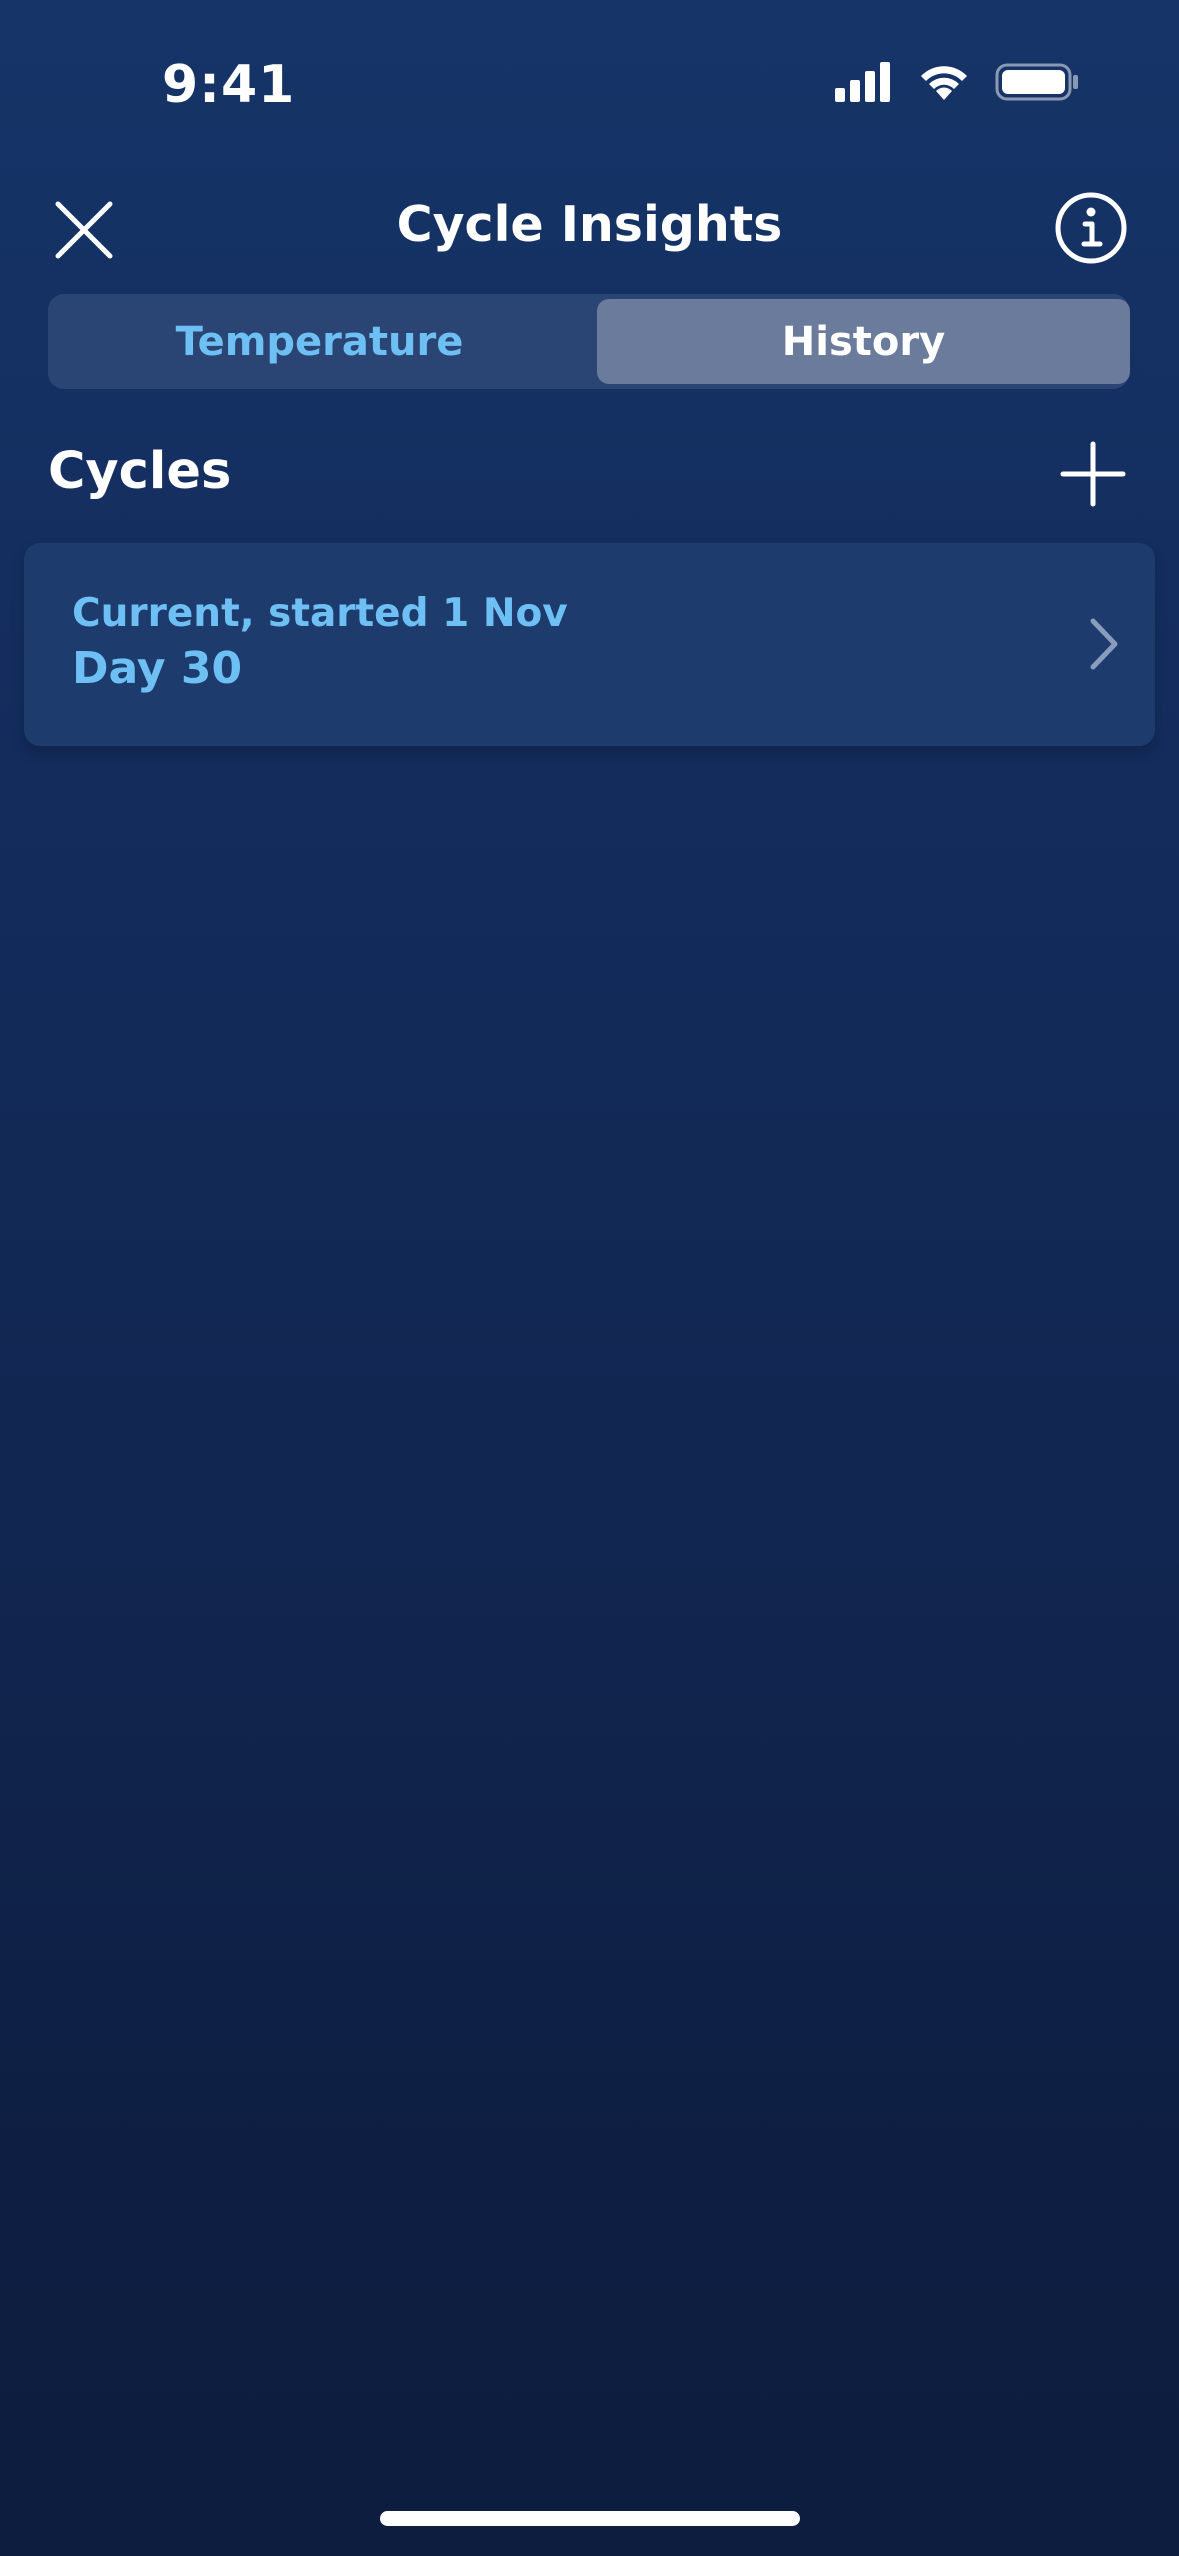 This screenshot has width=1179, height=2556. Describe the element at coordinates (1036, 82) in the screenshot. I see `battery-icon` at that location.